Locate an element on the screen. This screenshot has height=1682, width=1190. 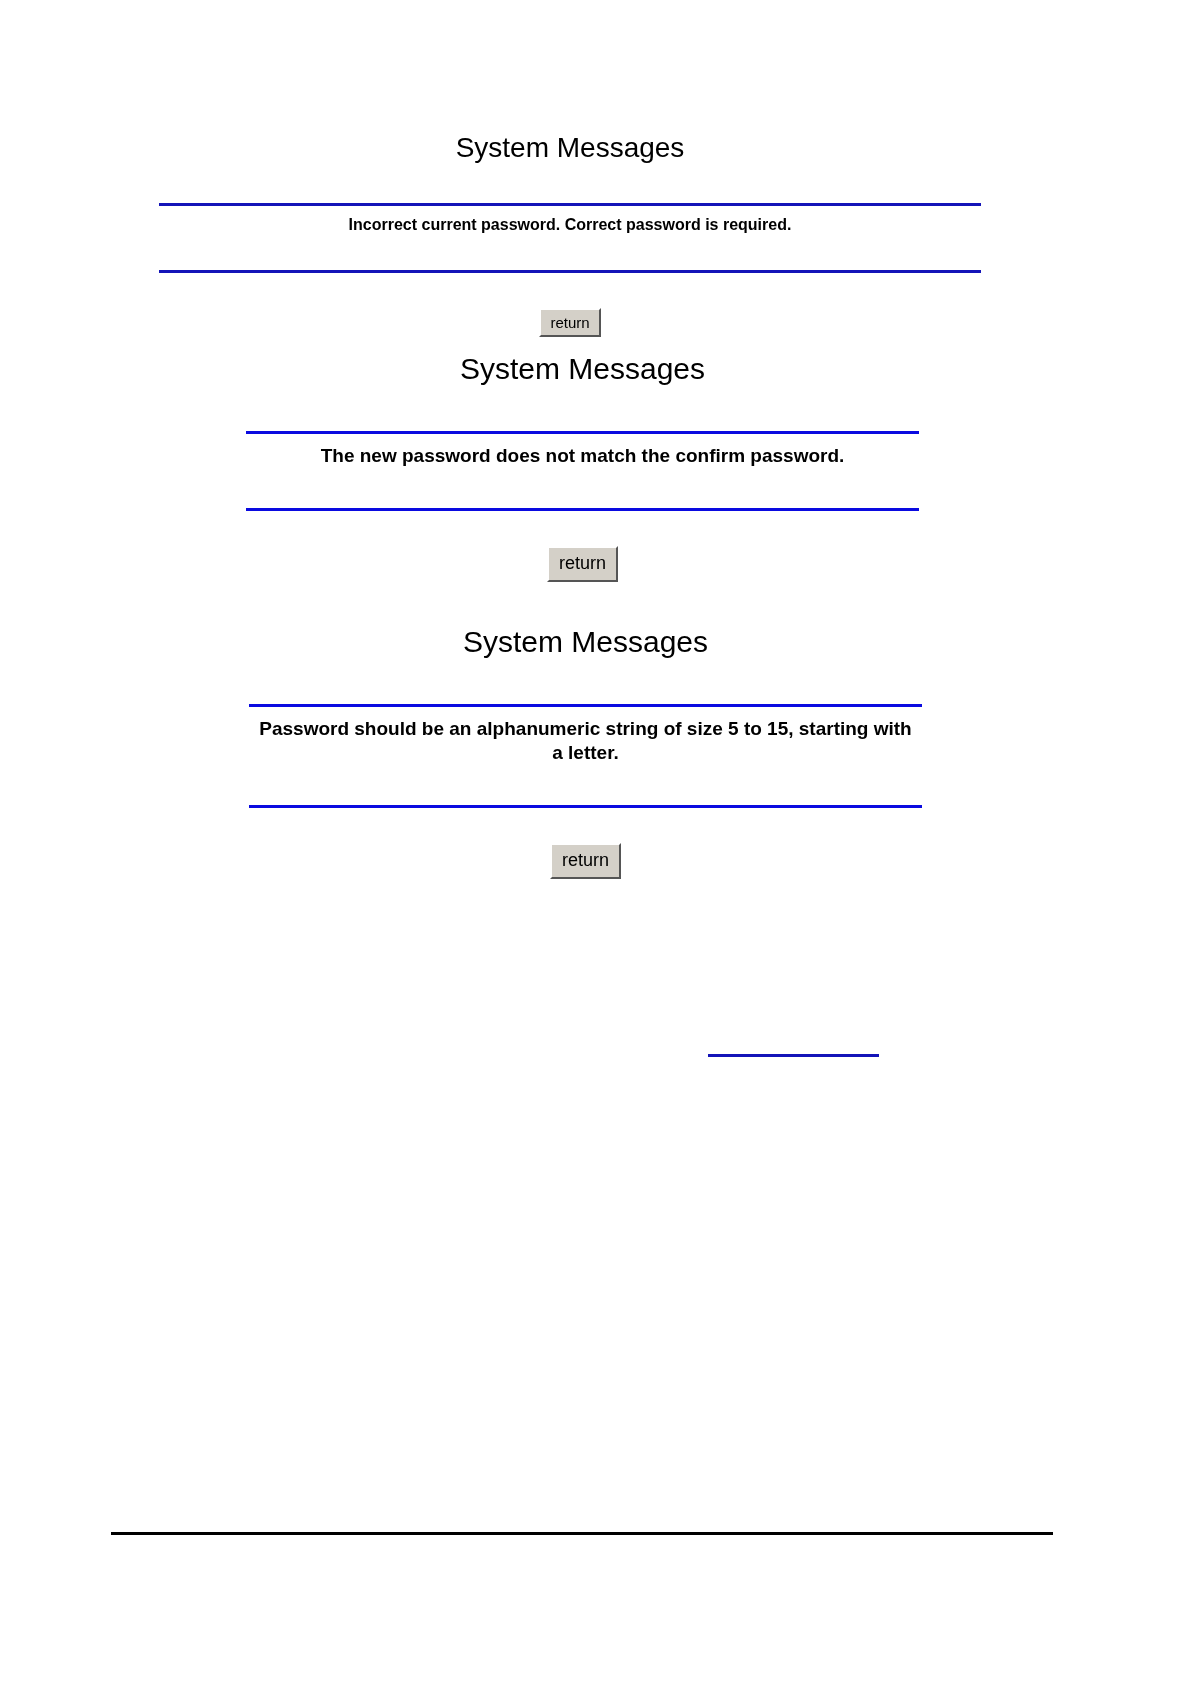
error-message: The new password does not match the confirm password. is located at coordinates (582, 456).